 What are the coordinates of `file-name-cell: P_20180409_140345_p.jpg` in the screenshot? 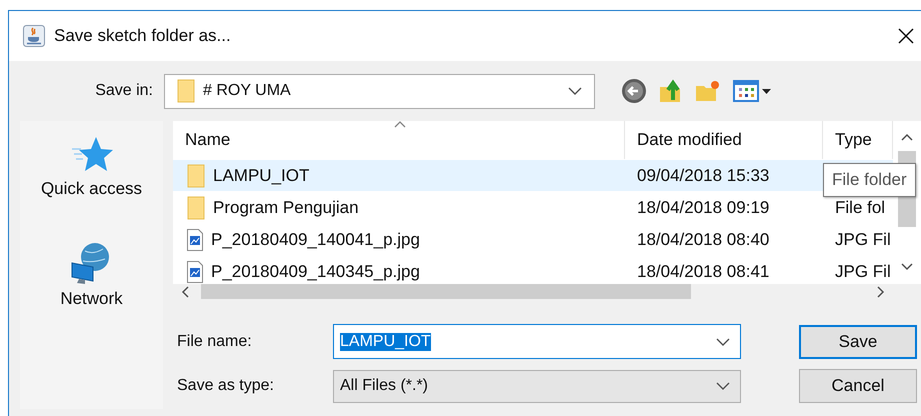 It's located at (315, 272).